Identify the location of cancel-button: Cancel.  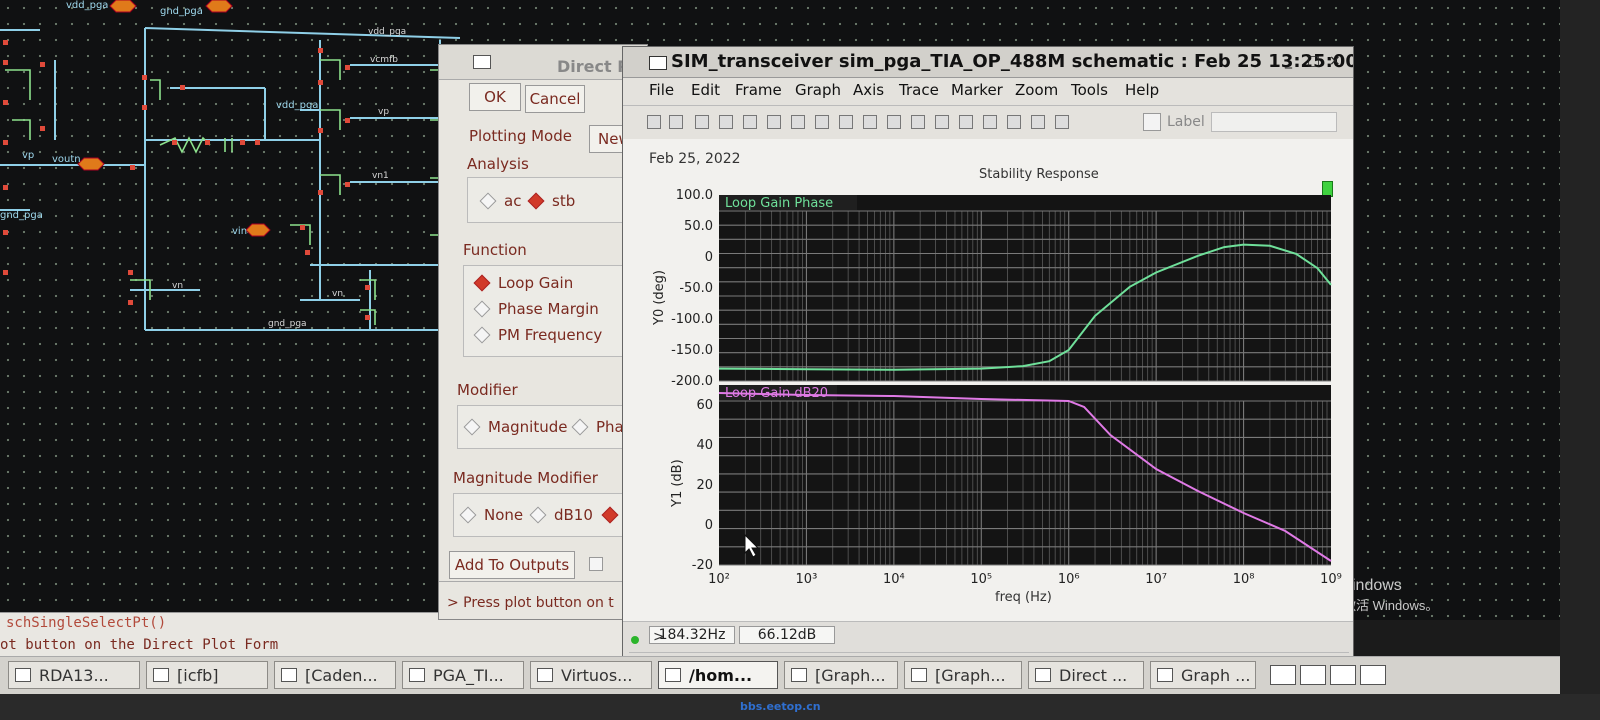
(555, 99).